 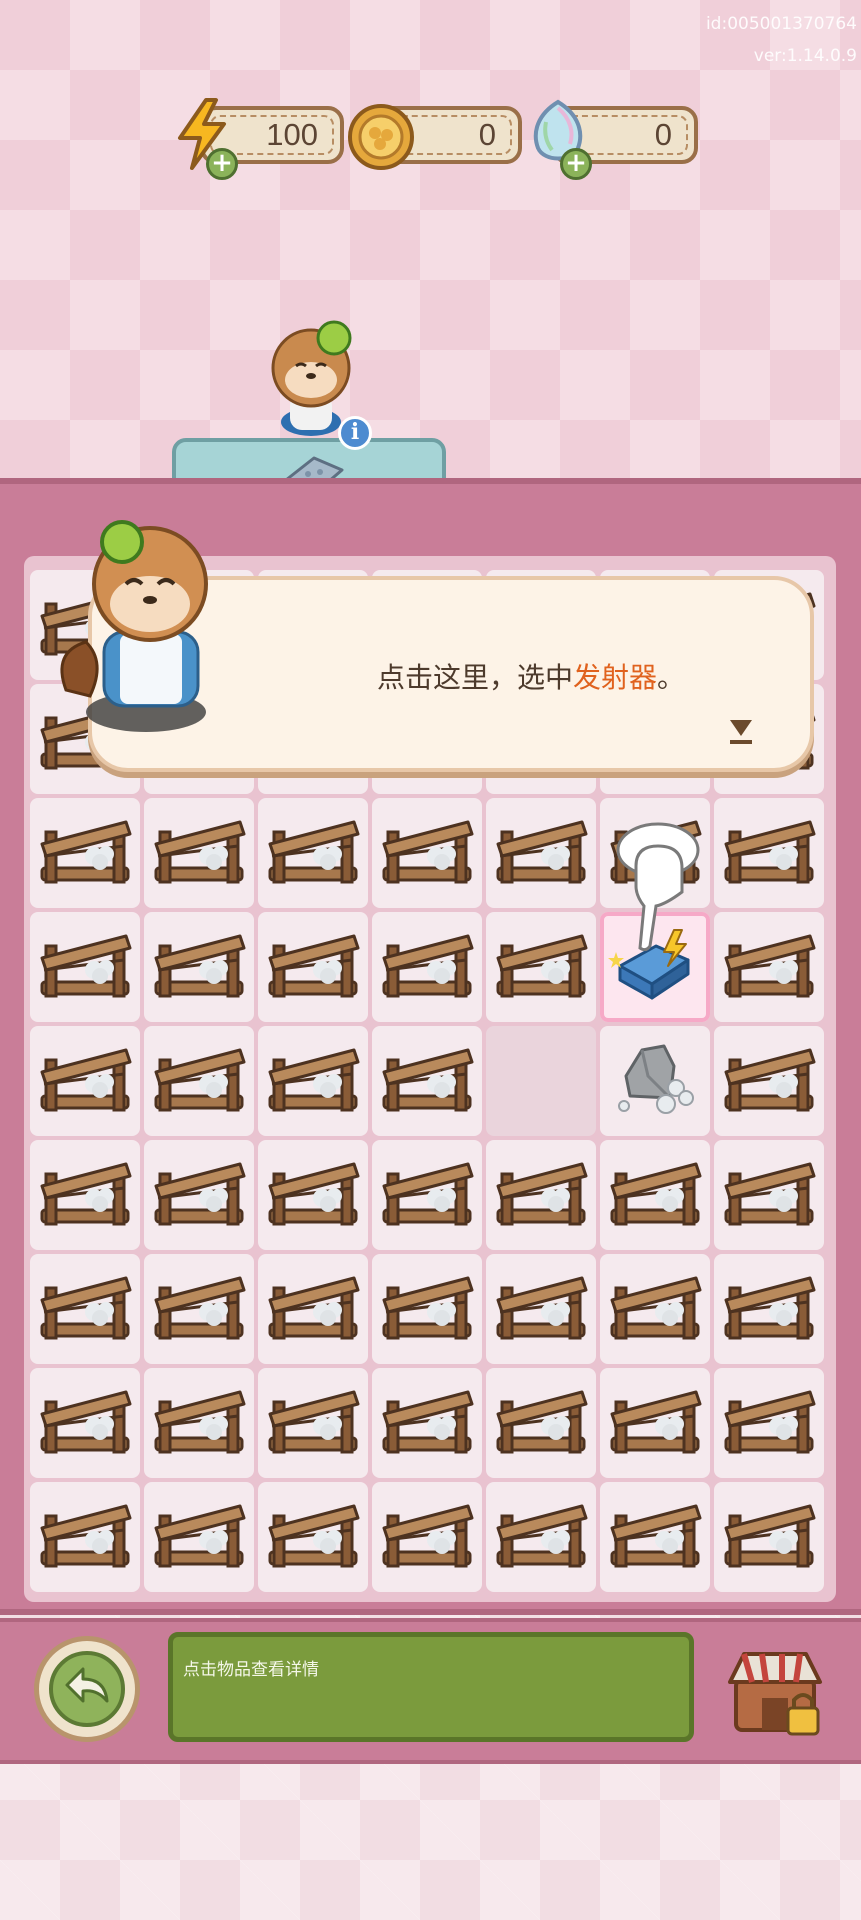 I want to click on tutorial-pointer-hand-icon, so click(x=658, y=887).